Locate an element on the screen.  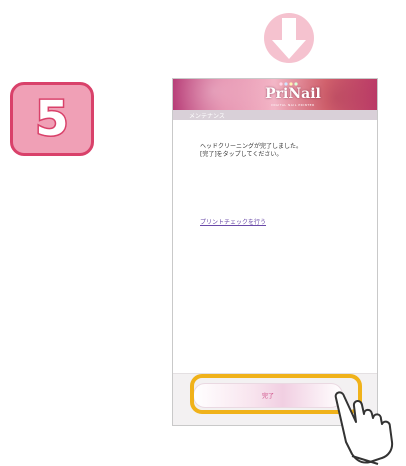
down-arrow-icon is located at coordinates (289, 38).